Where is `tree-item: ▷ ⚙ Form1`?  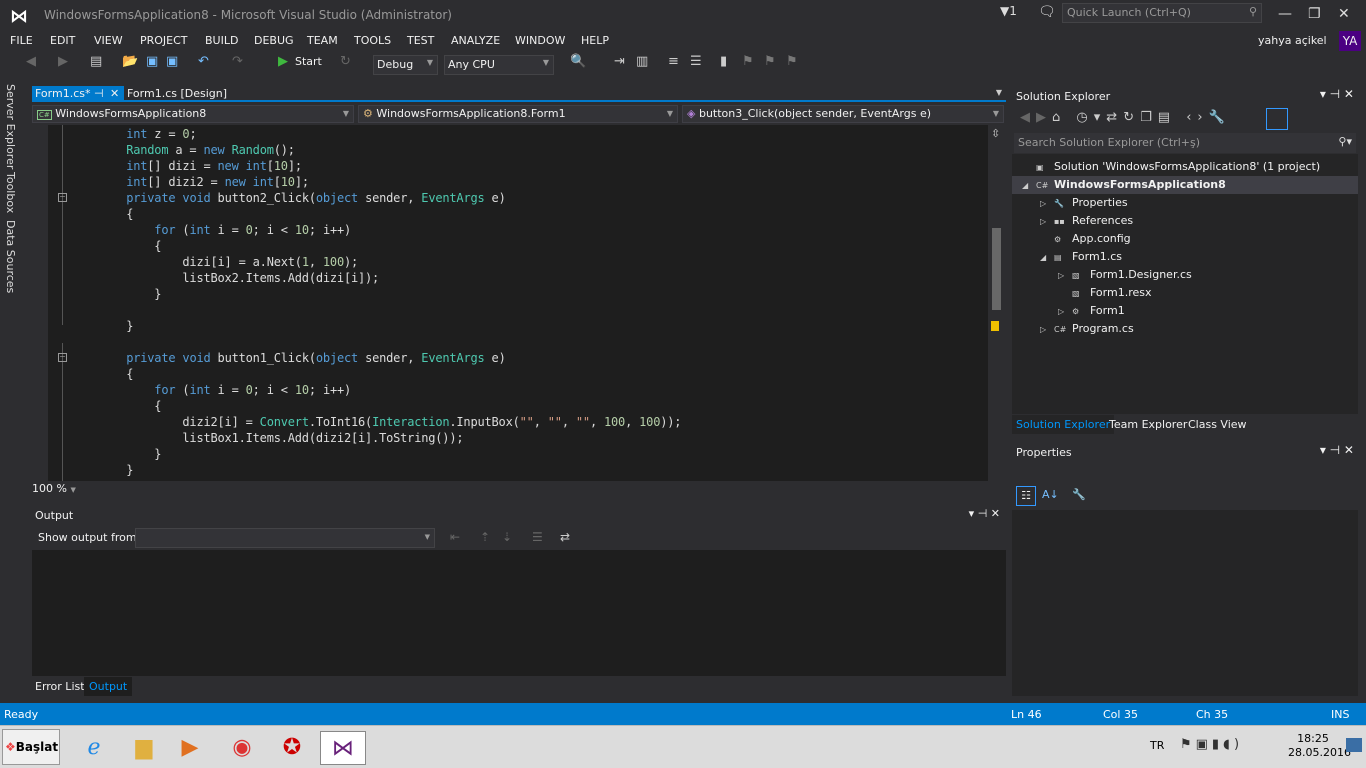 tree-item: ▷ ⚙ Form1 is located at coordinates (1091, 311).